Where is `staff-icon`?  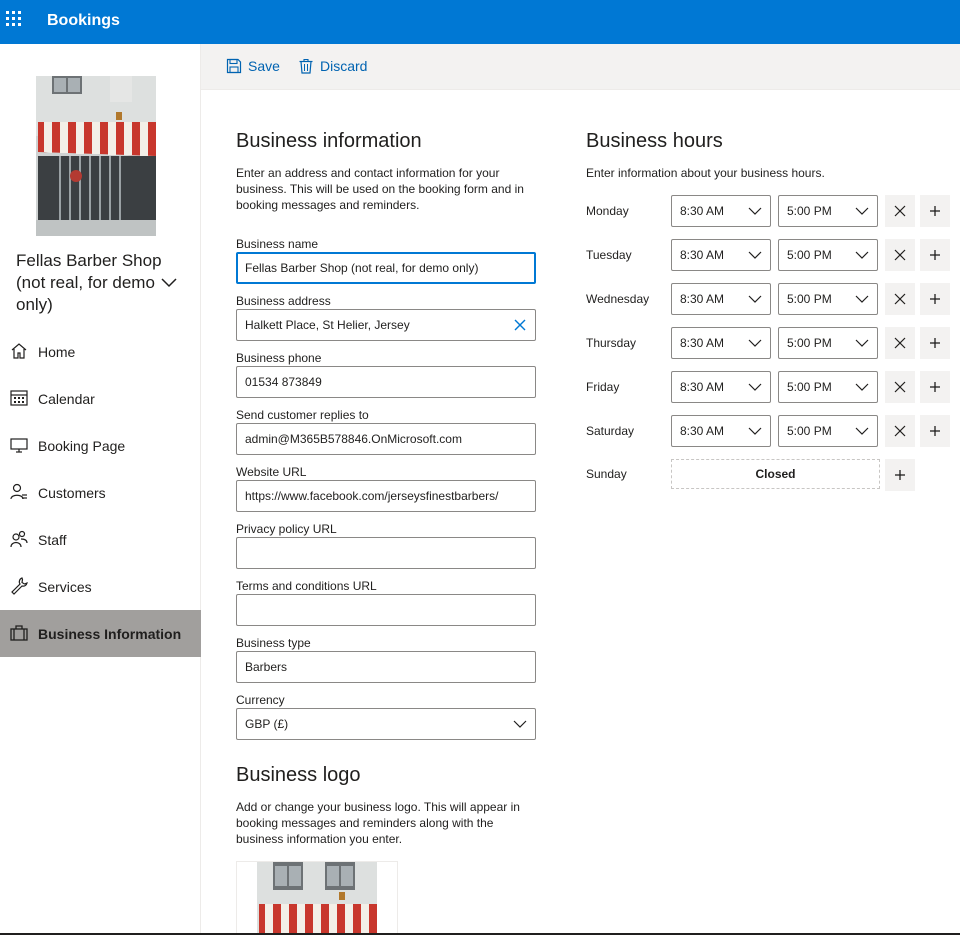 staff-icon is located at coordinates (19, 539).